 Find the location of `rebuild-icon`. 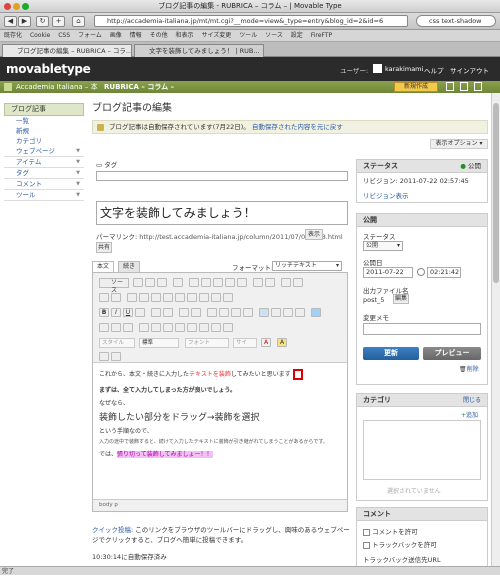

rebuild-icon is located at coordinates (464, 86).